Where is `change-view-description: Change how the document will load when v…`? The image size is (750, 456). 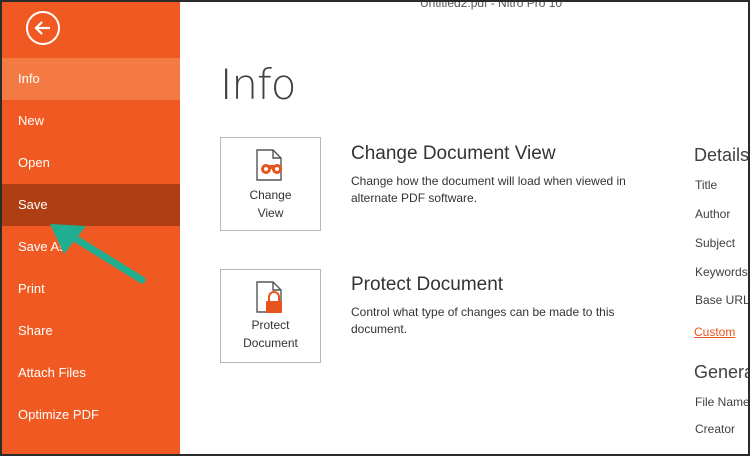
change-view-description: Change how the document will load when v… is located at coordinates (488, 189).